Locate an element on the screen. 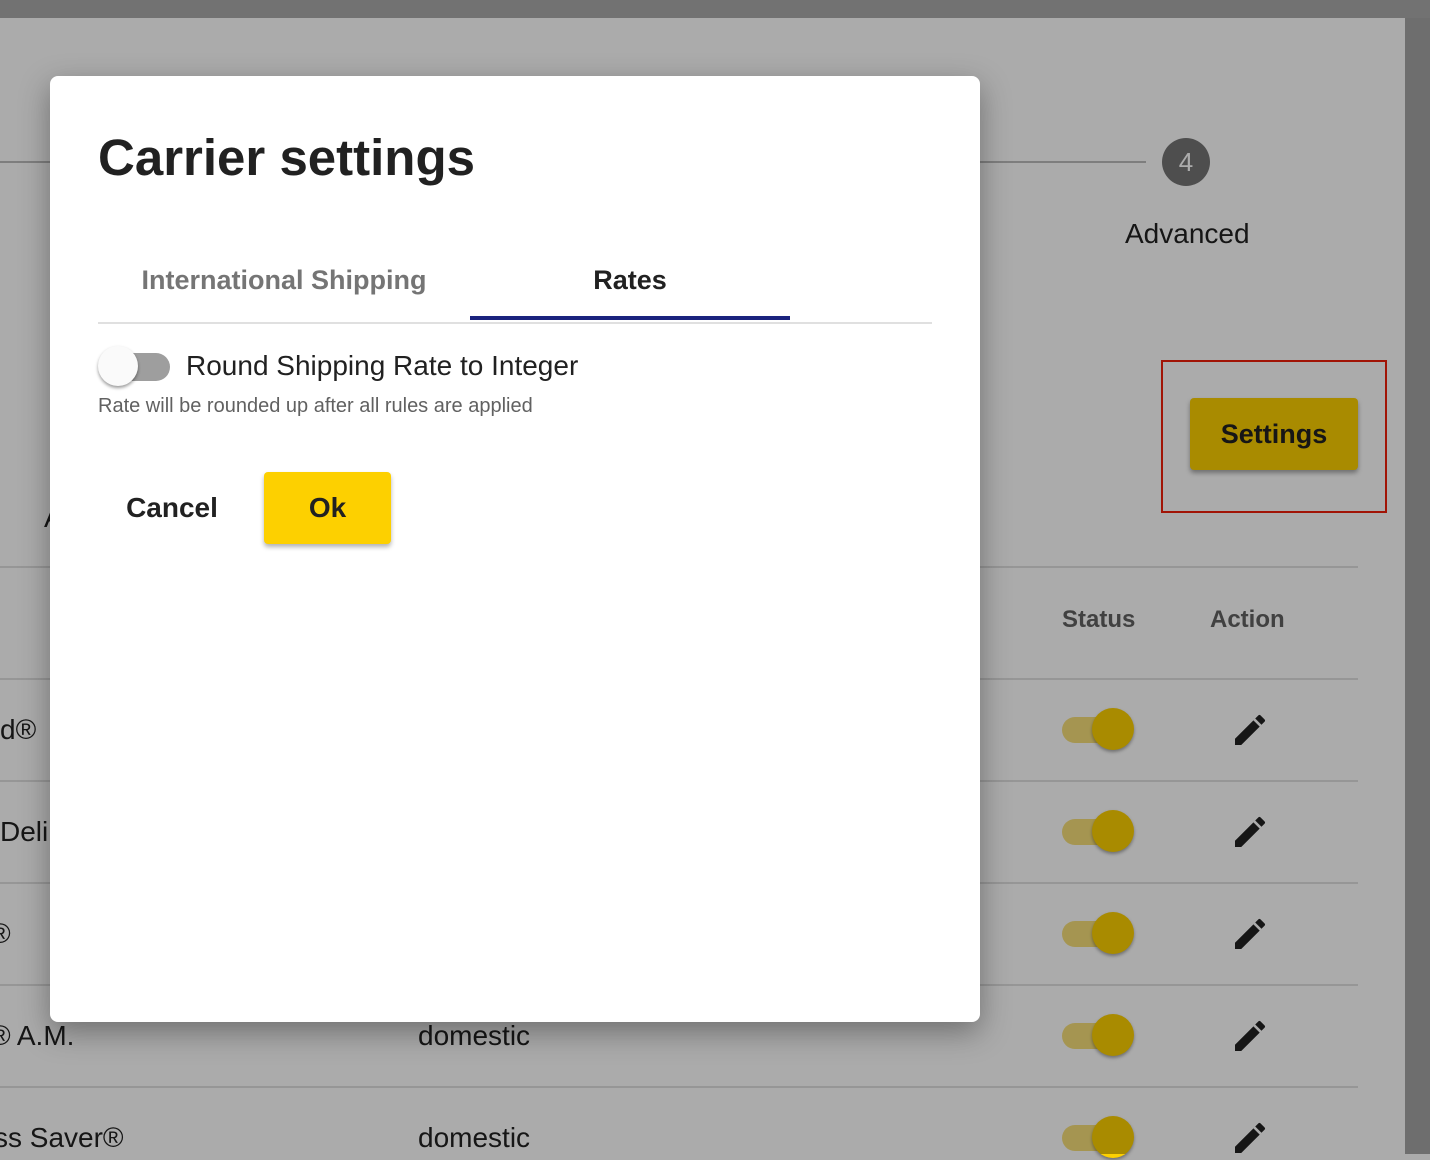  dialog-tabs: International Shipping Rates is located at coordinates (515, 282).